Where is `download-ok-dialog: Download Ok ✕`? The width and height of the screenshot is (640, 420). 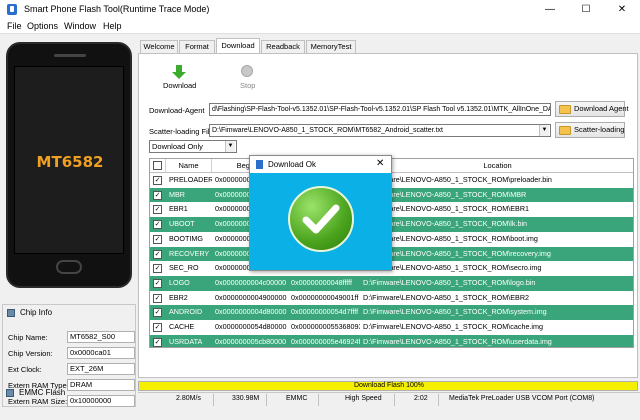
download-ok-dialog: Download Ok ✕ is located at coordinates (320, 213).